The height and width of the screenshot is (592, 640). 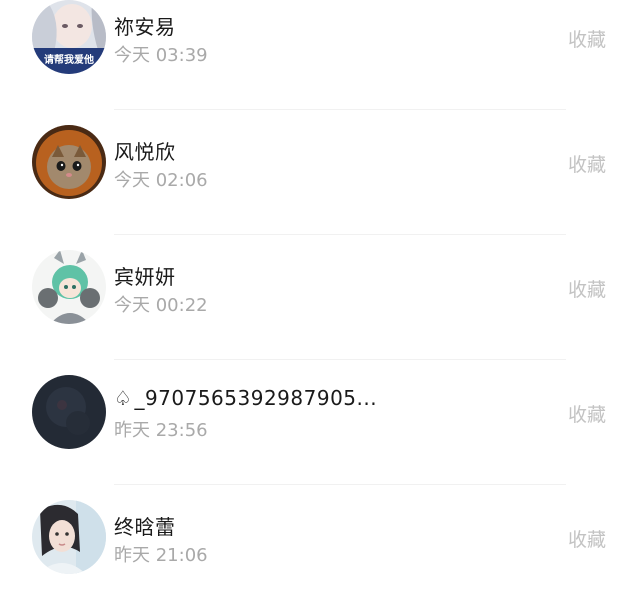 I want to click on kitten-avatar-icon, so click(x=69, y=162).